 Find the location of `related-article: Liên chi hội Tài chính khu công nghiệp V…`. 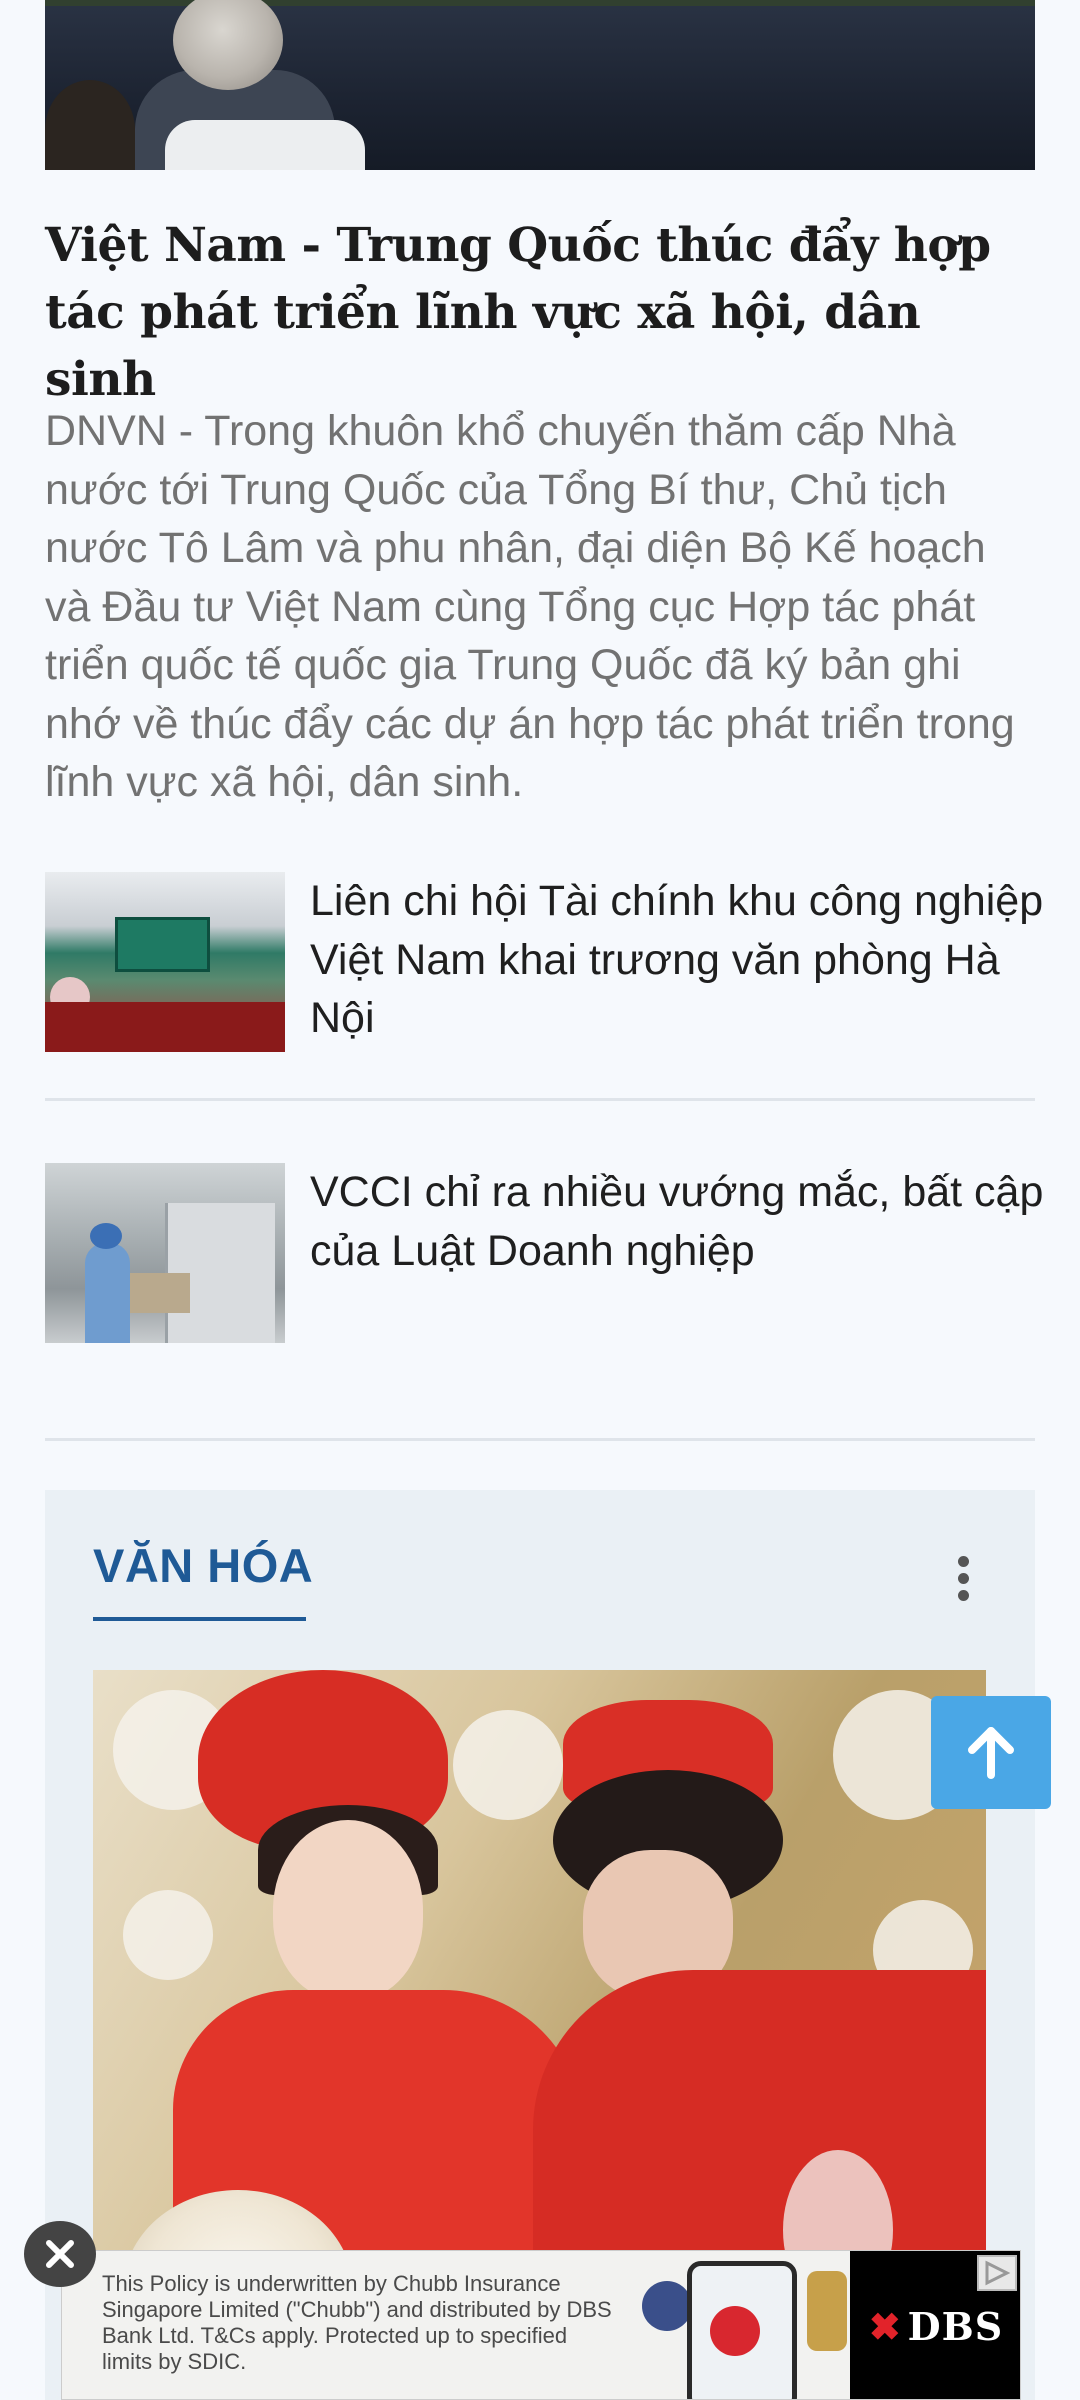

related-article: Liên chi hội Tài chính khu công nghiệp V… is located at coordinates (544, 962).